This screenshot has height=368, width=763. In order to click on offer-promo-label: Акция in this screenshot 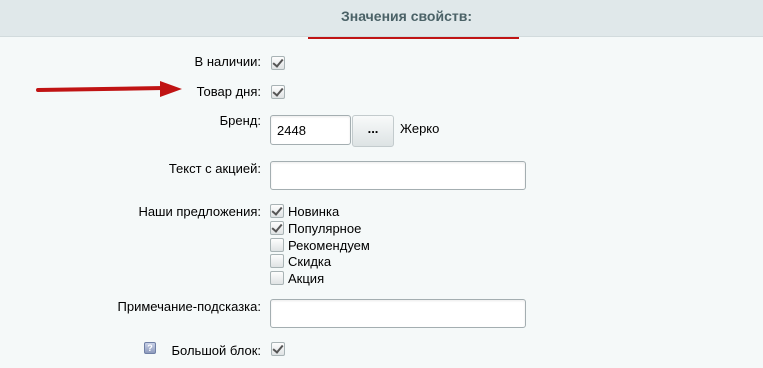, I will do `click(306, 278)`.